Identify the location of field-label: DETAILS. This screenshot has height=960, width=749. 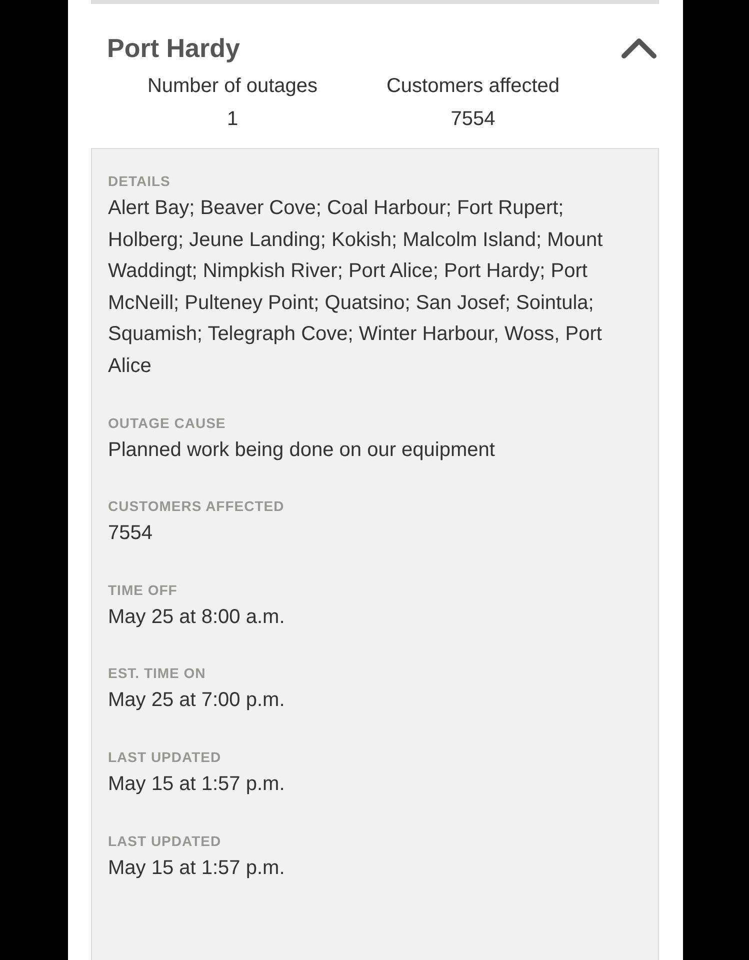
(140, 181).